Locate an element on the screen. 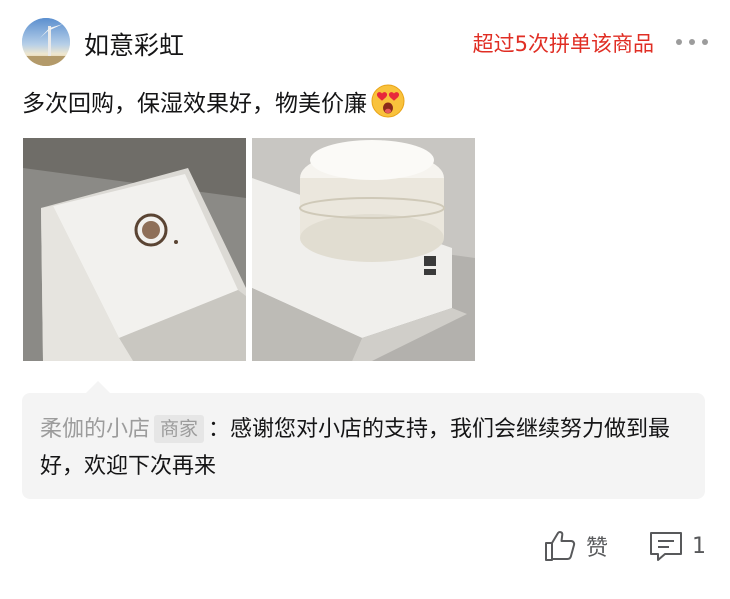  user-avatar is located at coordinates (46, 42).